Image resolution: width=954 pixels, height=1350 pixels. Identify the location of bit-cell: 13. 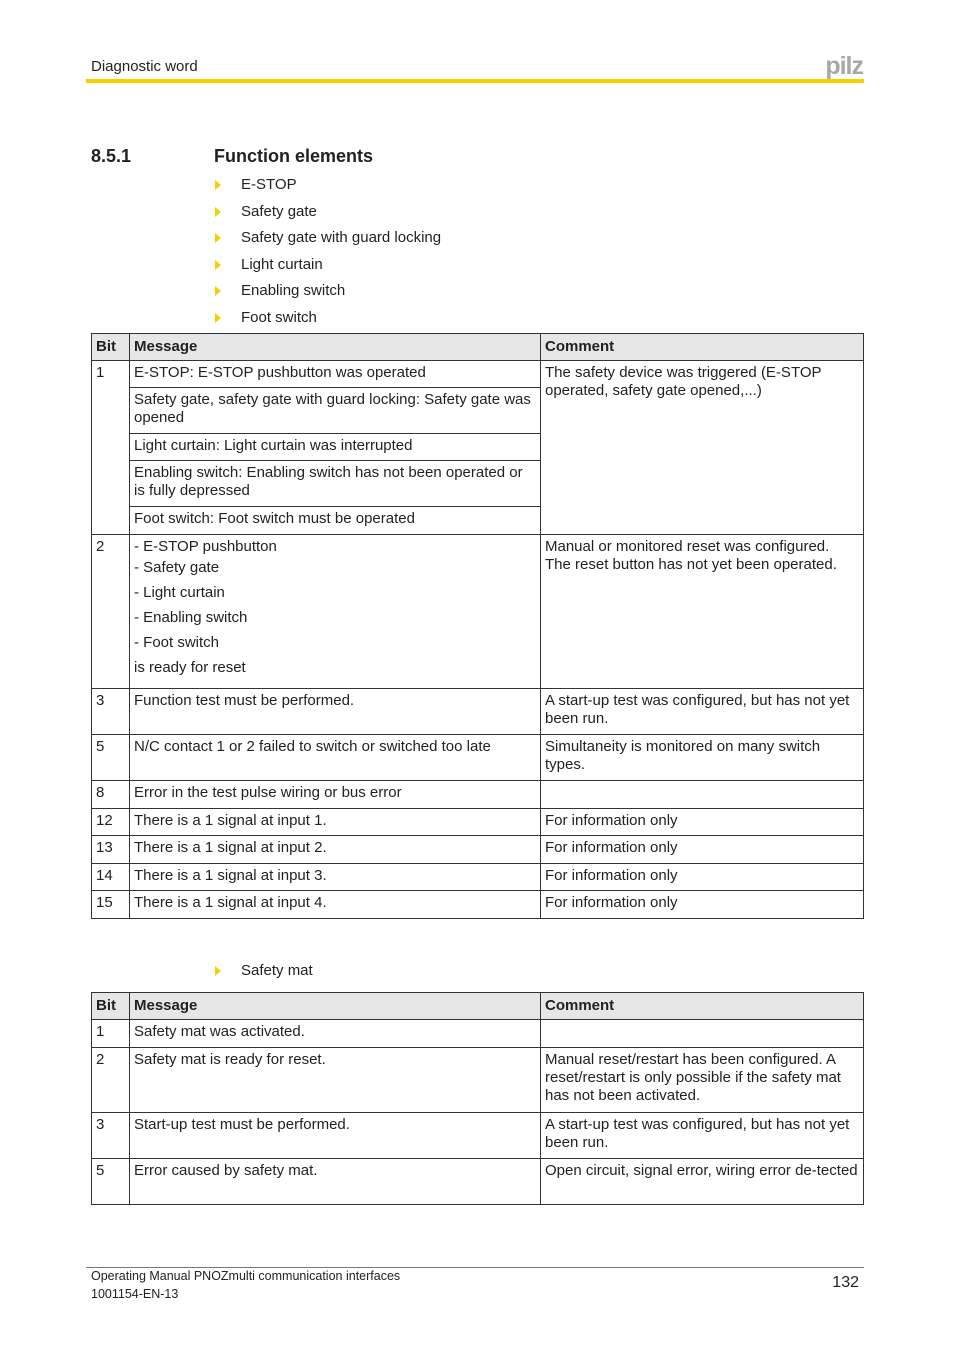
(110, 849).